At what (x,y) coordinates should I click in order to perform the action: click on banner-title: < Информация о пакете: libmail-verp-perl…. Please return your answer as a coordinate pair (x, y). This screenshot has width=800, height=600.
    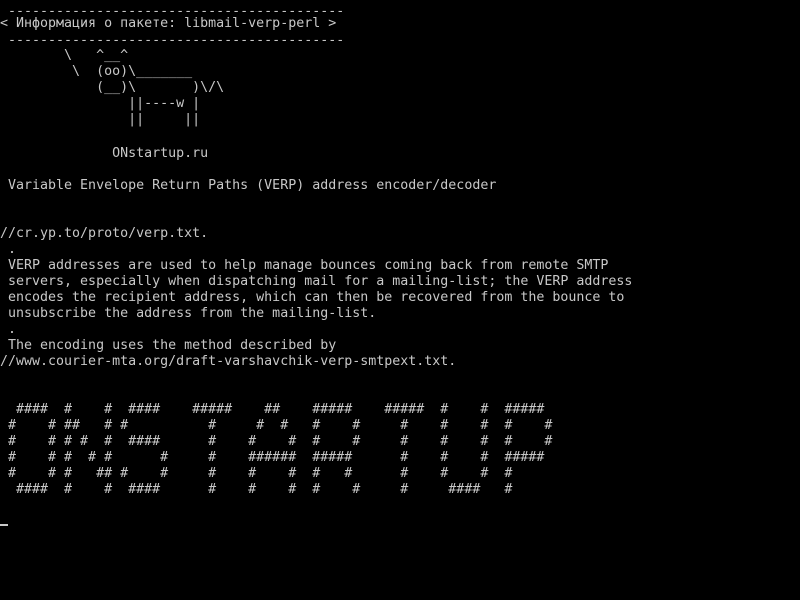
    Looking at the image, I should click on (168, 23).